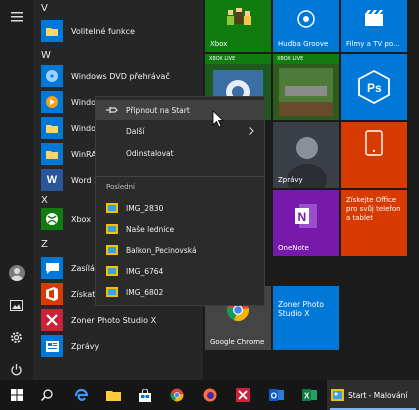  Describe the element at coordinates (302, 217) in the screenshot. I see `svg-text: N` at that location.